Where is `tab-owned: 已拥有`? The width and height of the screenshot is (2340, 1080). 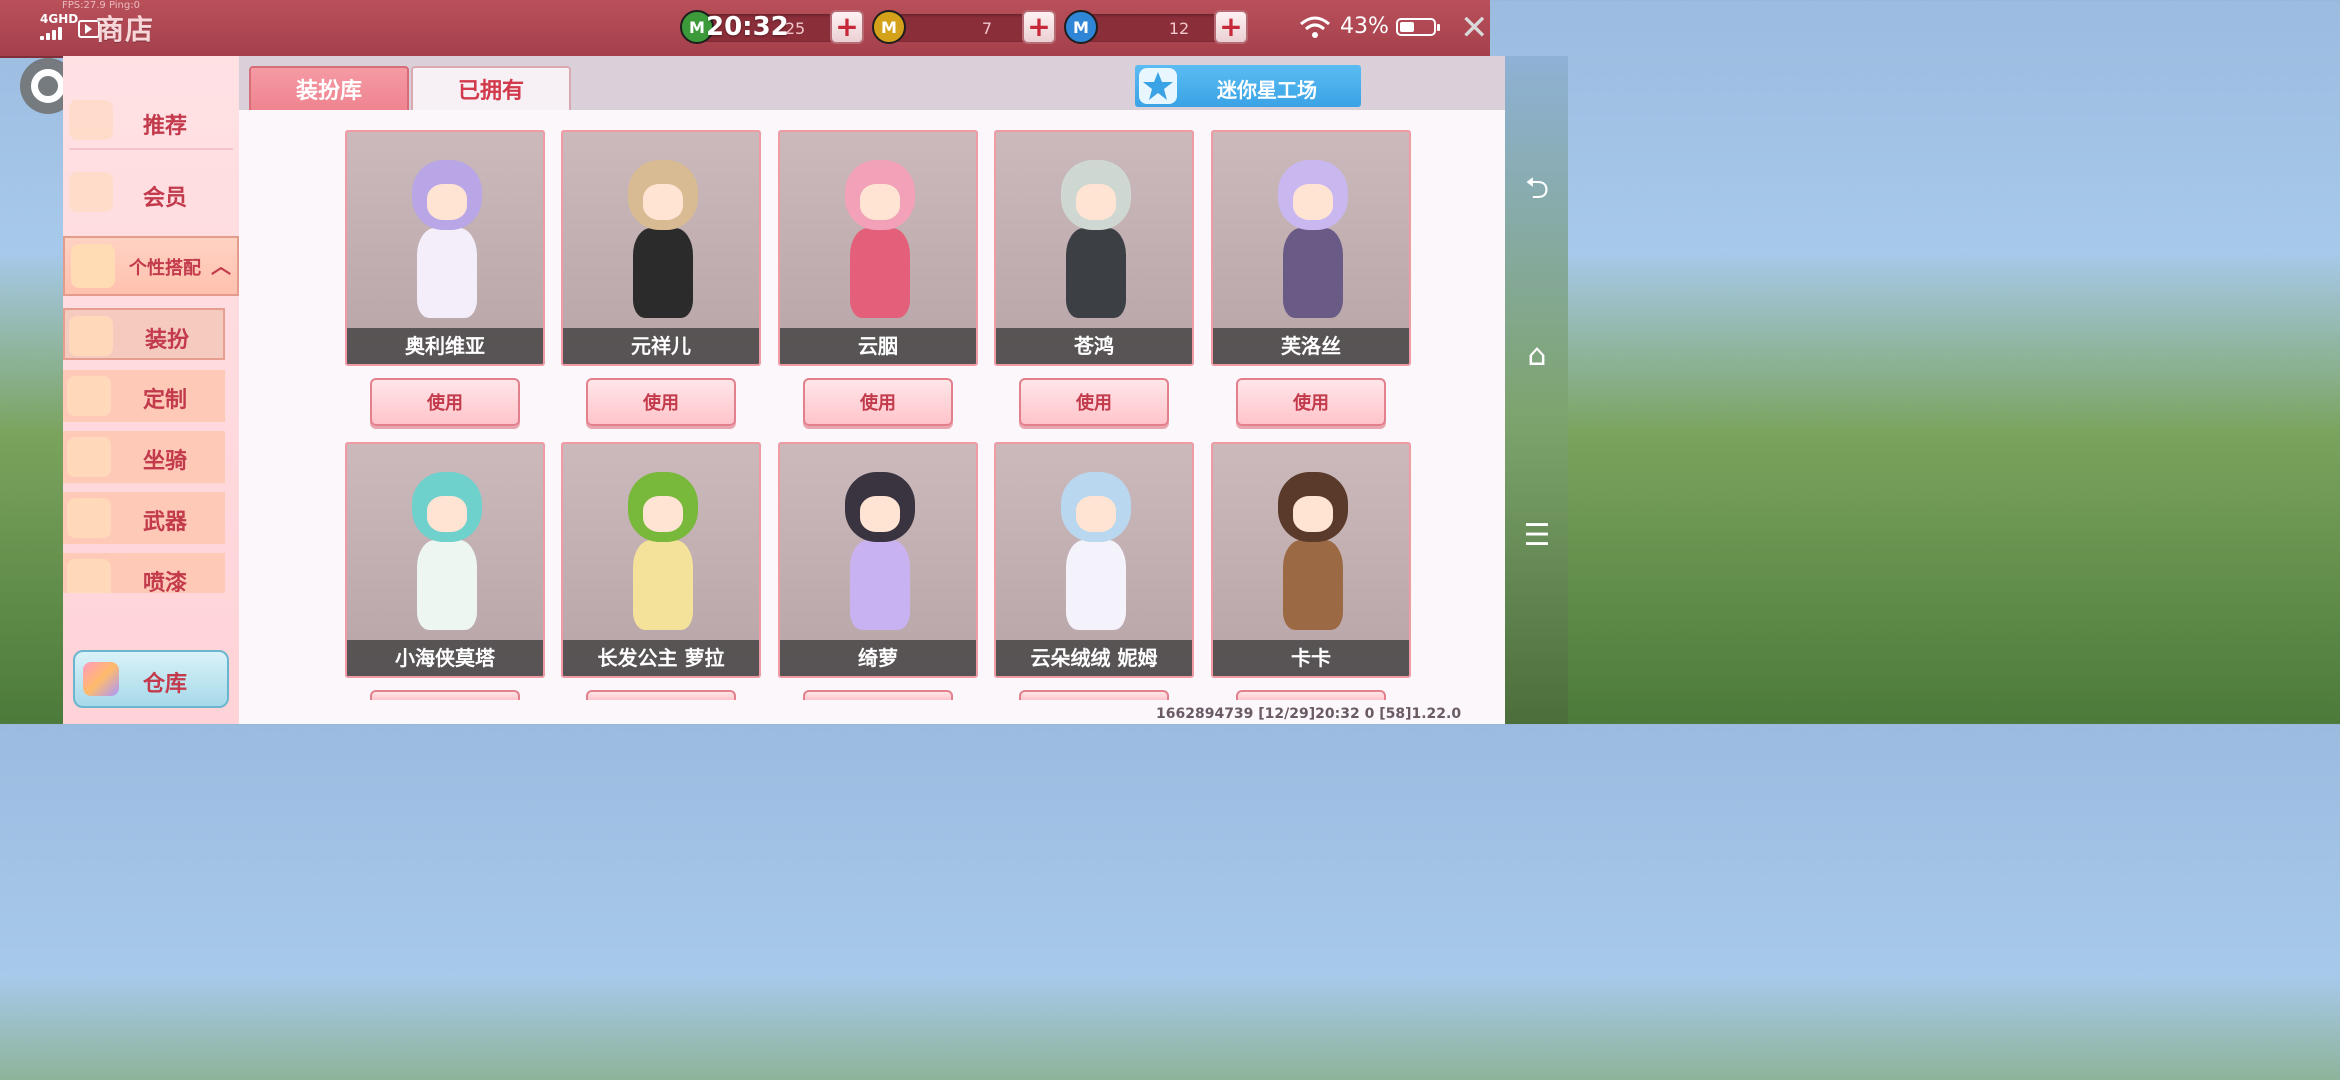
tab-owned: 已拥有 is located at coordinates (491, 89).